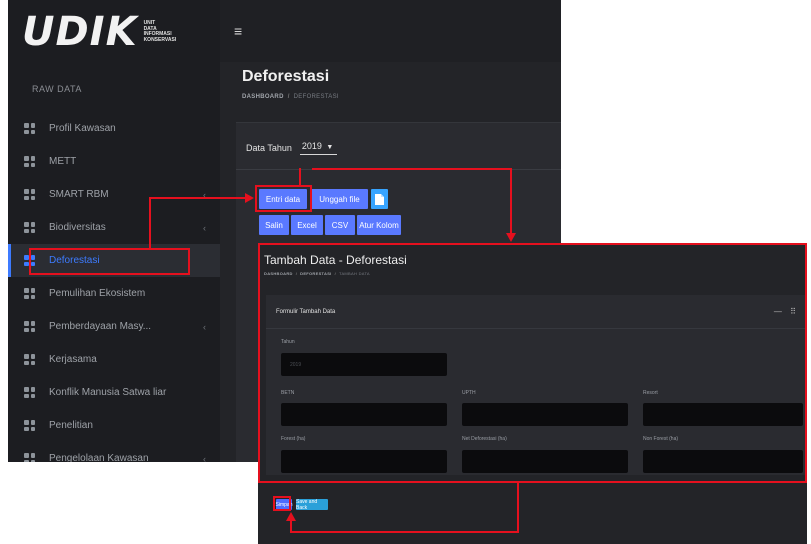 The image size is (811, 544). I want to click on excel-button: Excel, so click(307, 225).